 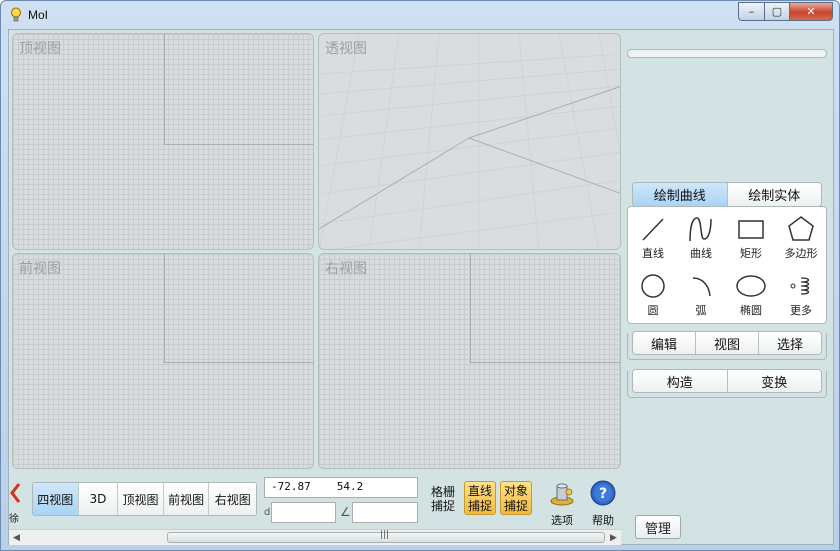 I want to click on help-icon: ?, so click(x=603, y=493).